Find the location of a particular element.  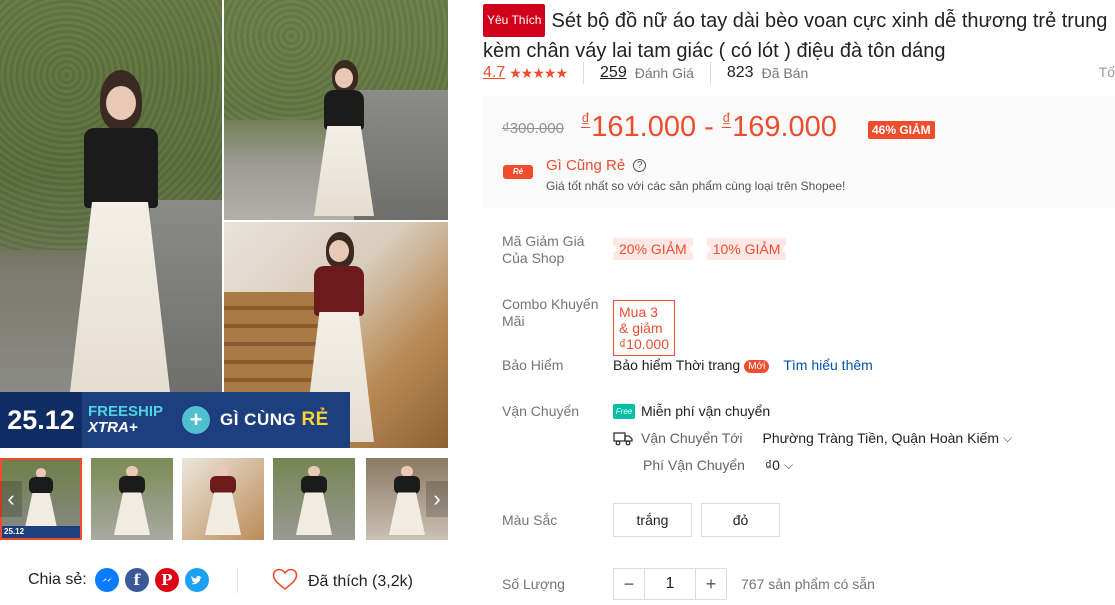

color-option-red: đỏ is located at coordinates (740, 520).